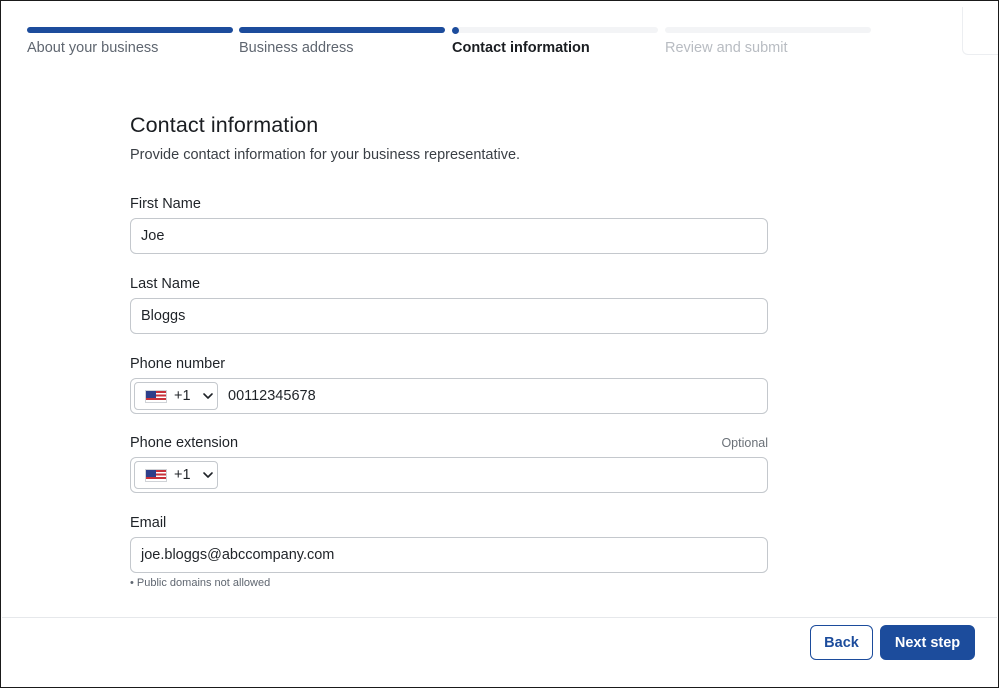  What do you see at coordinates (272, 396) in the screenshot?
I see `phone-number-value: 00112345678` at bounding box center [272, 396].